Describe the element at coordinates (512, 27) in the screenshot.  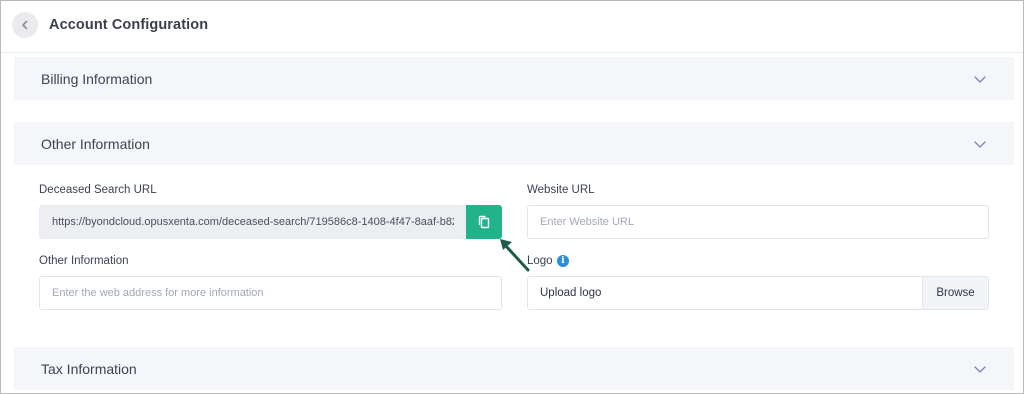
I see `page-header: Account Configuration` at that location.